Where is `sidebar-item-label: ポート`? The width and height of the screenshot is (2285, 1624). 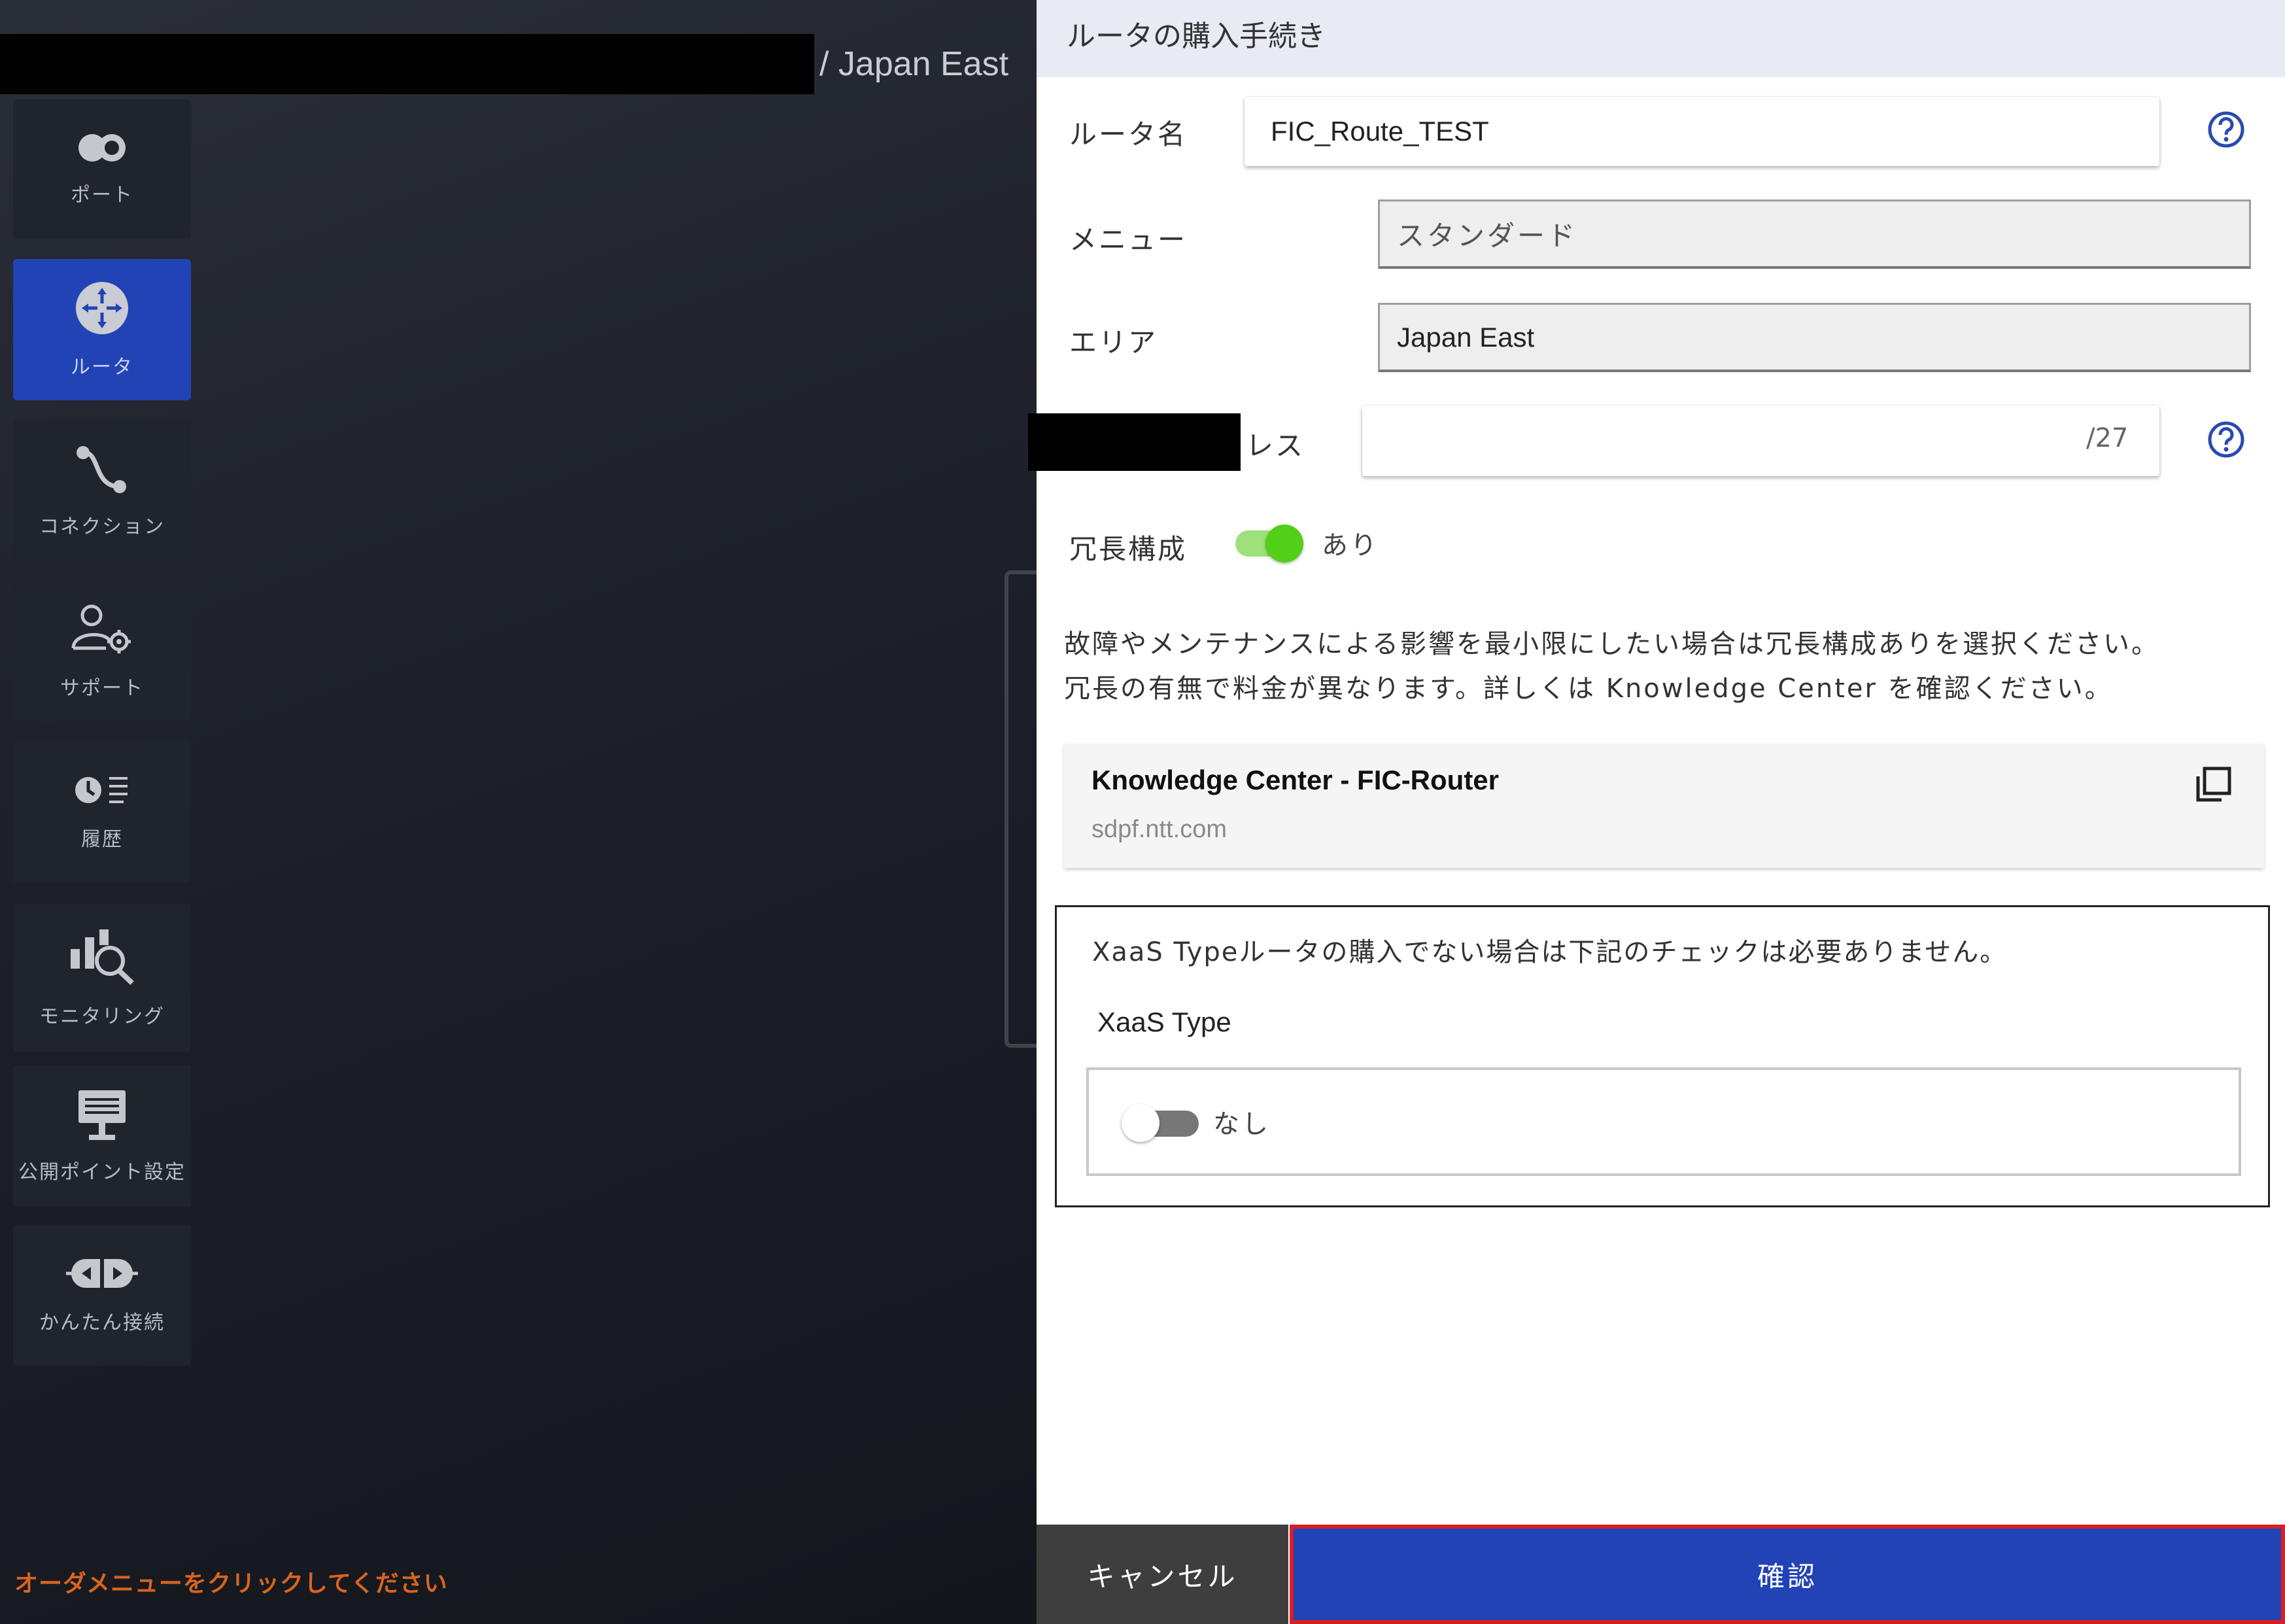 sidebar-item-label: ポート is located at coordinates (102, 195).